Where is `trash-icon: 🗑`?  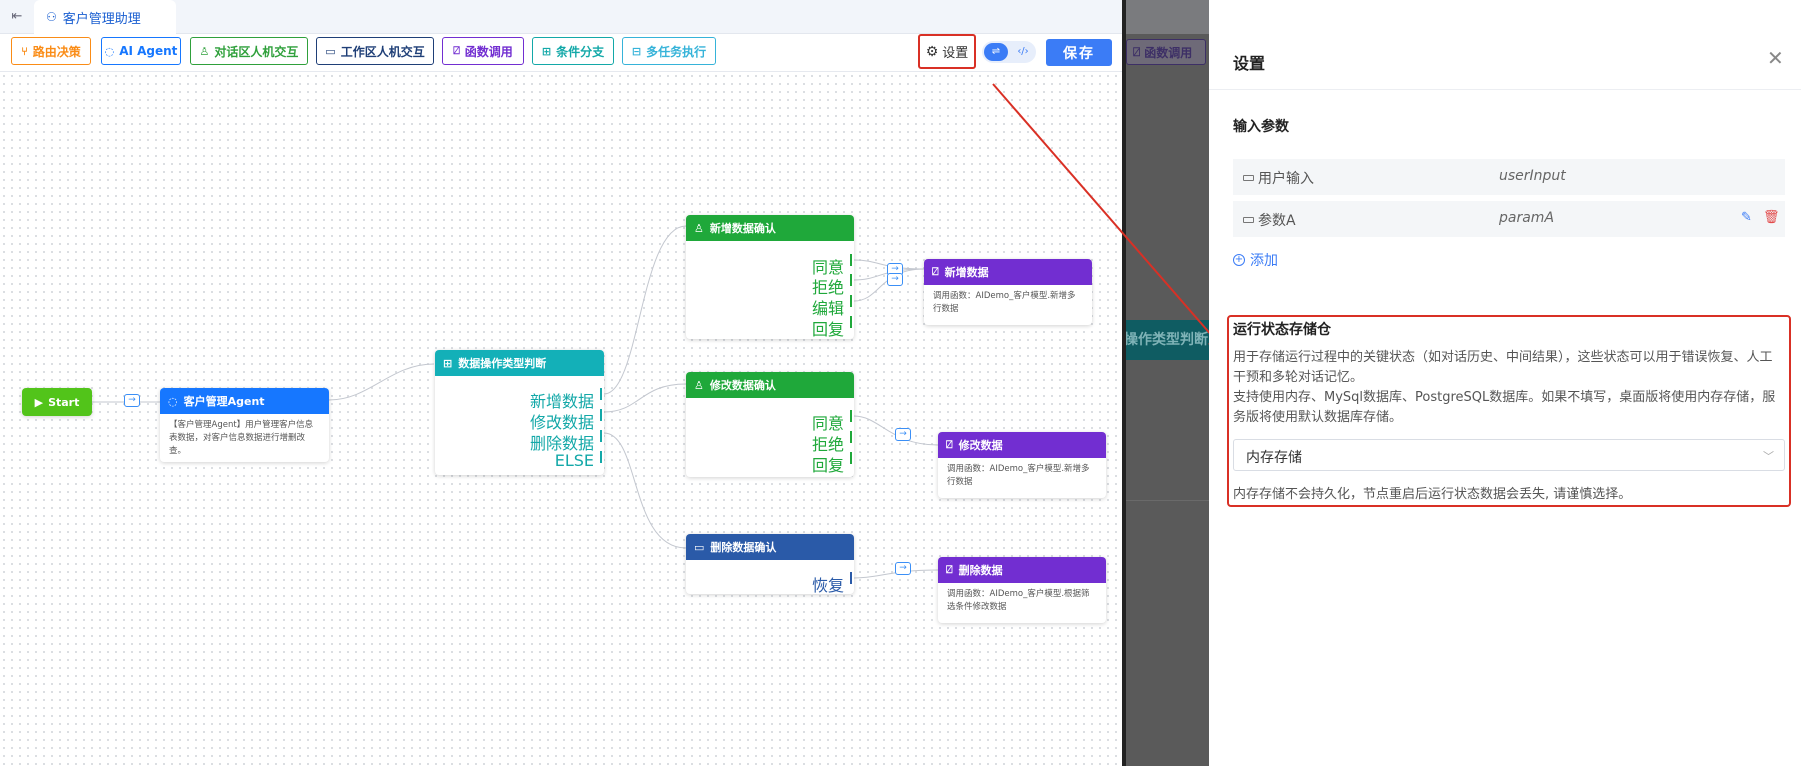
trash-icon: 🗑 is located at coordinates (1771, 217).